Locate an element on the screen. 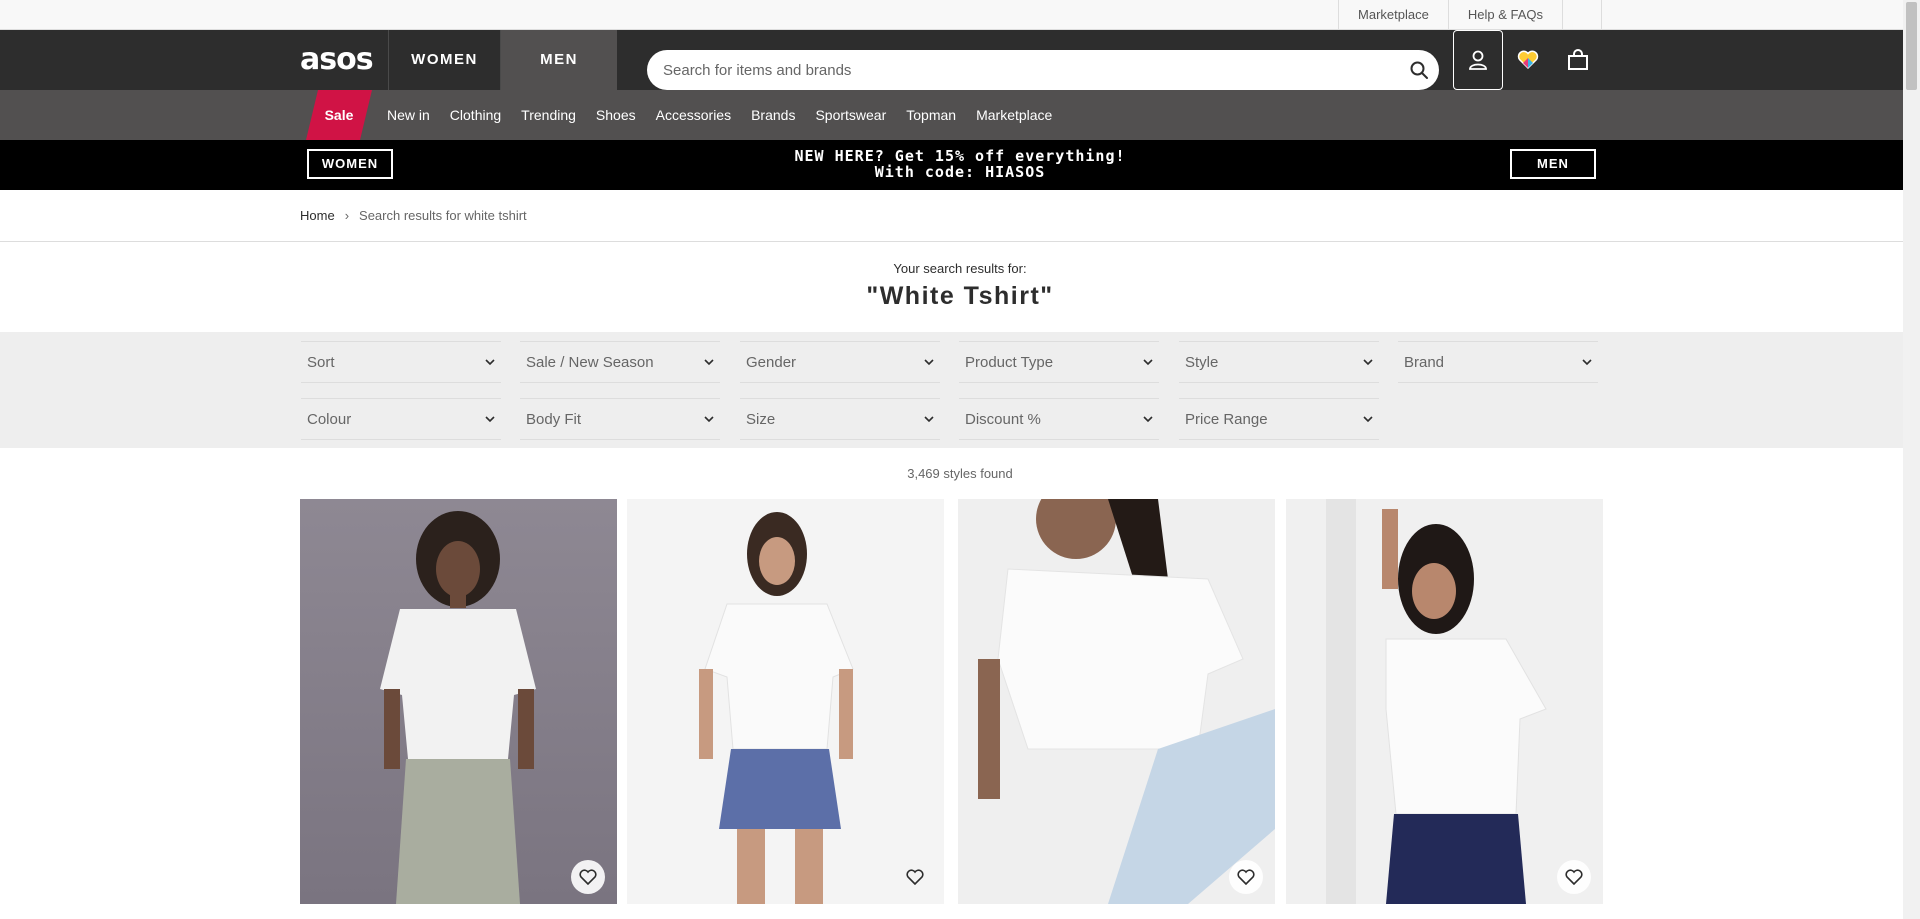 The image size is (1920, 919). filter-style: Style is located at coordinates (1279, 362).